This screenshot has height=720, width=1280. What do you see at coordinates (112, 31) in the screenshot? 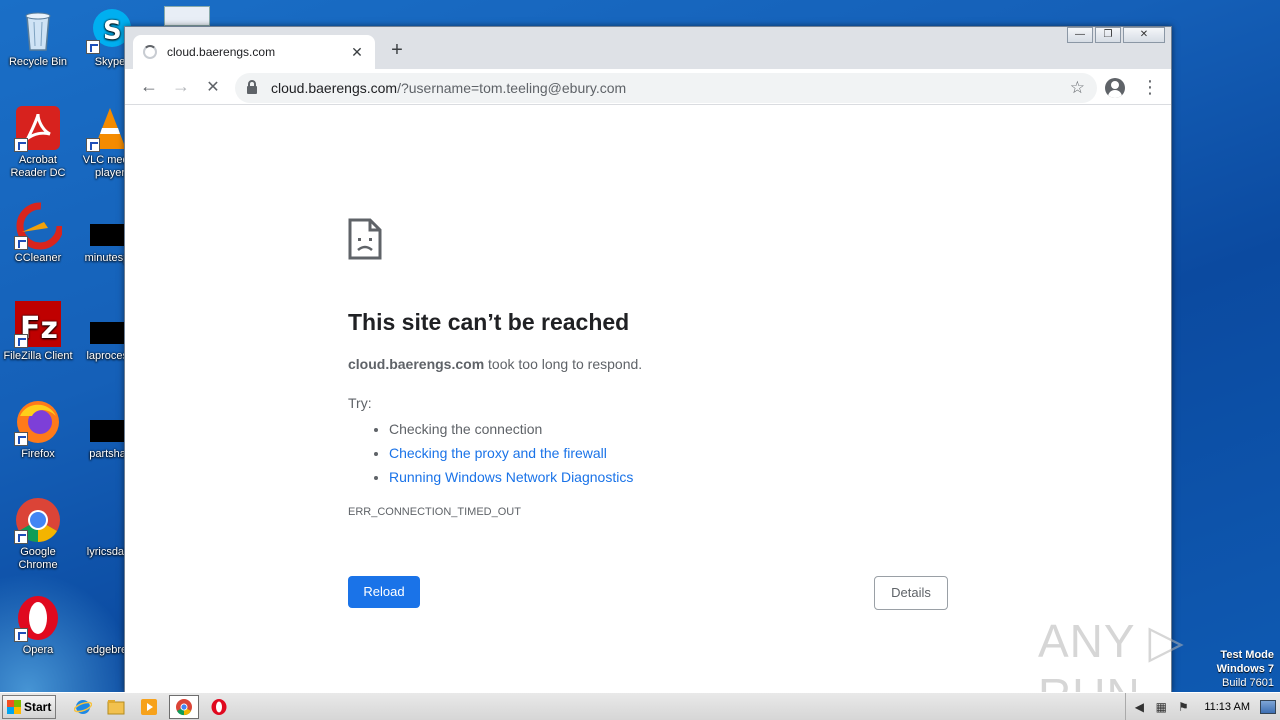
I see `svg-text: S` at bounding box center [112, 31].